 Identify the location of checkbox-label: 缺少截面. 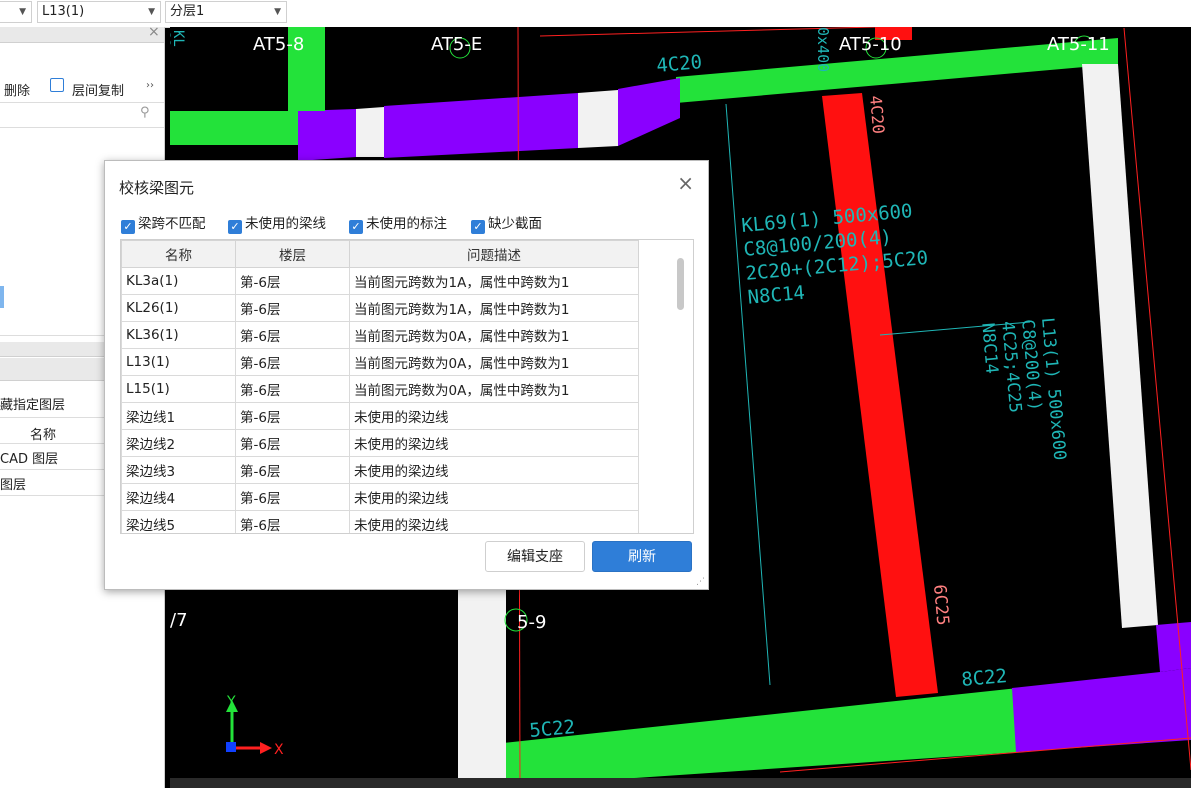
(515, 224).